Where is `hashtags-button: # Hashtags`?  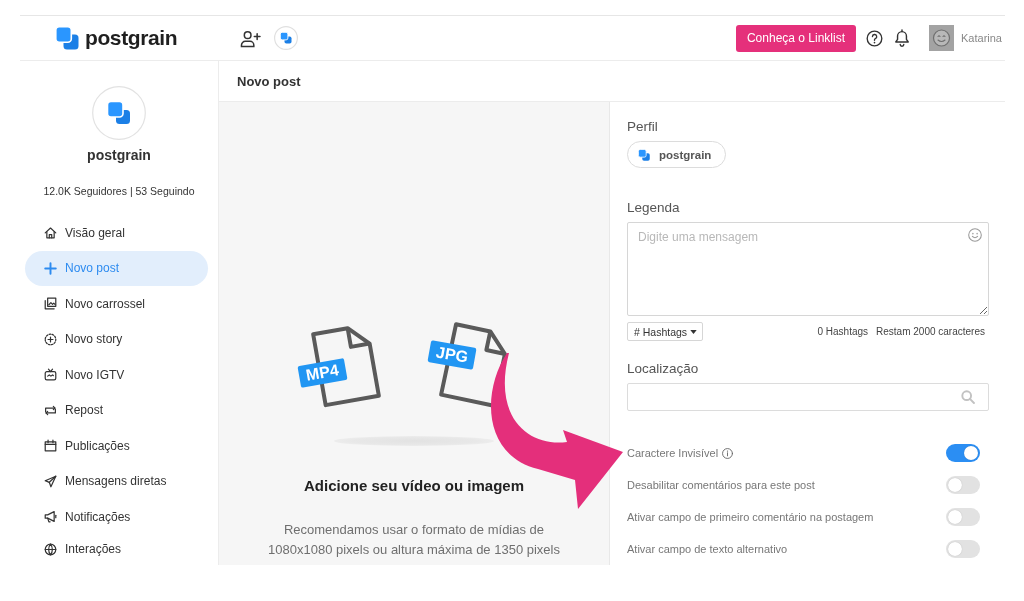 hashtags-button: # Hashtags is located at coordinates (665, 331).